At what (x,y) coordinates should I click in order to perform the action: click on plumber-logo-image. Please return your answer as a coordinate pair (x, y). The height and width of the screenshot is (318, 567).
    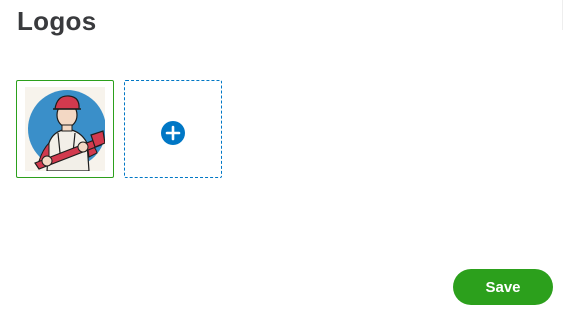
    Looking at the image, I should click on (65, 129).